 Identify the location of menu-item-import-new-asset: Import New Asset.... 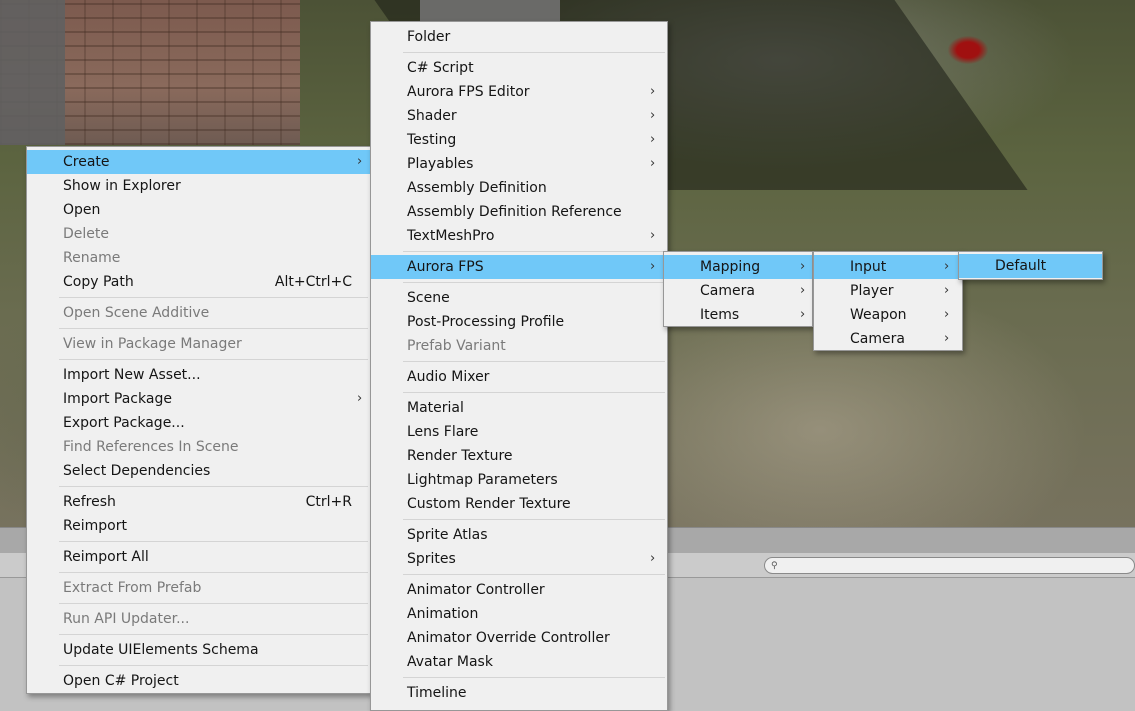
(198, 375).